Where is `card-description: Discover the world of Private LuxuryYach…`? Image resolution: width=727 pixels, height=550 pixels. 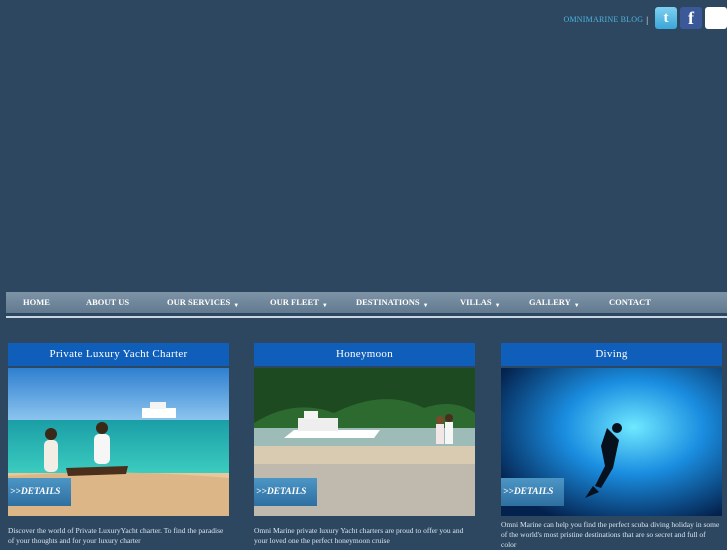 card-description: Discover the world of Private LuxuryYach… is located at coordinates (116, 535).